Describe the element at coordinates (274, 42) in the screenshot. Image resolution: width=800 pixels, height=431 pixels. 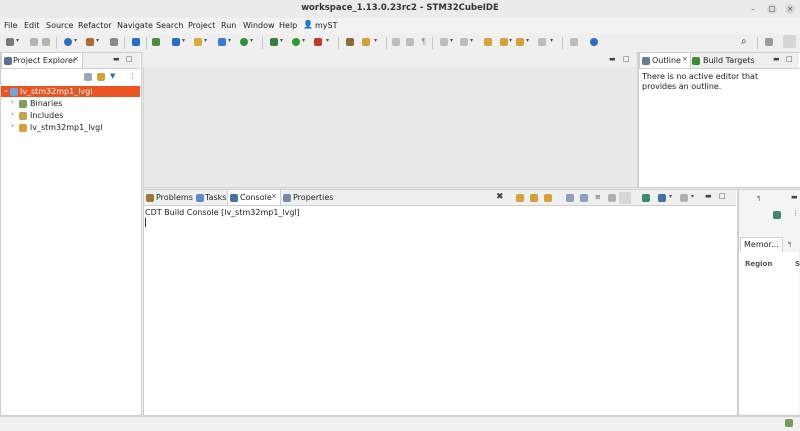
I see `debug-icon` at that location.